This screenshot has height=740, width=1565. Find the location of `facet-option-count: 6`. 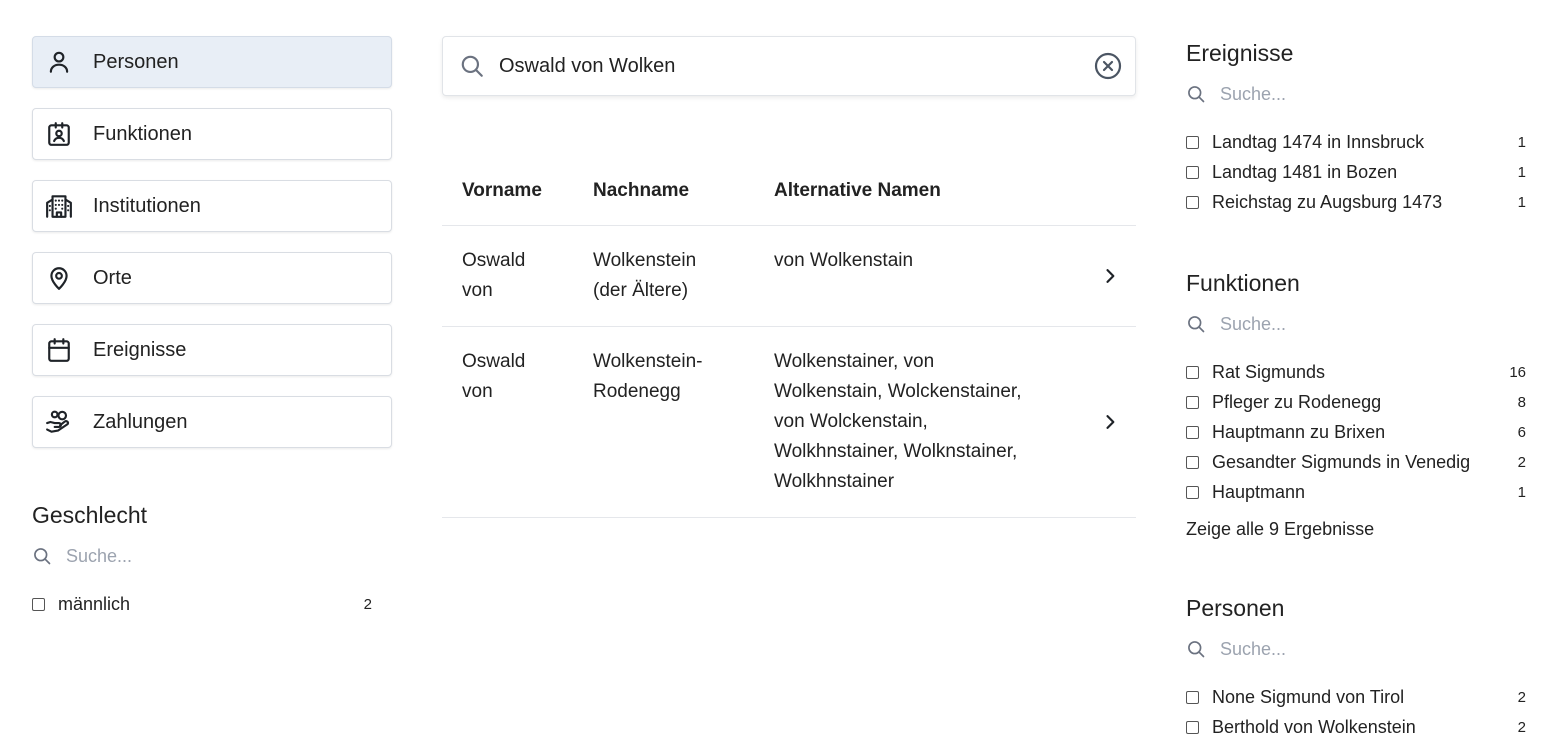

facet-option-count: 6 is located at coordinates (1521, 432).